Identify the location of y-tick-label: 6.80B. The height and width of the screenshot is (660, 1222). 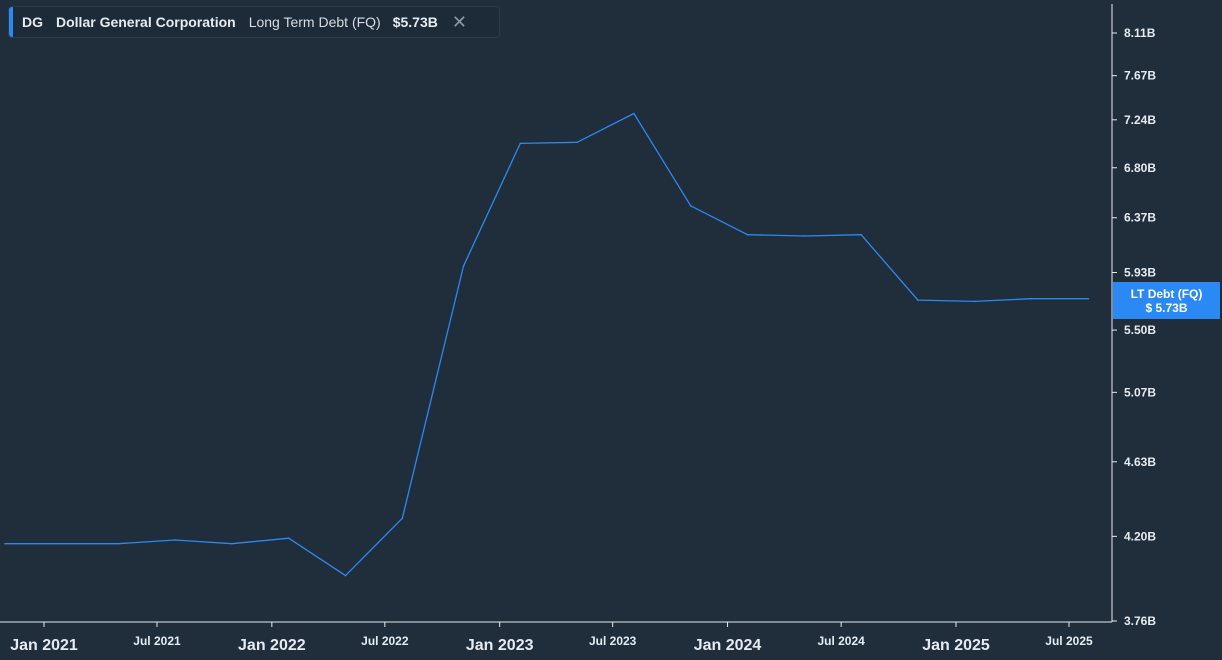
(1140, 168).